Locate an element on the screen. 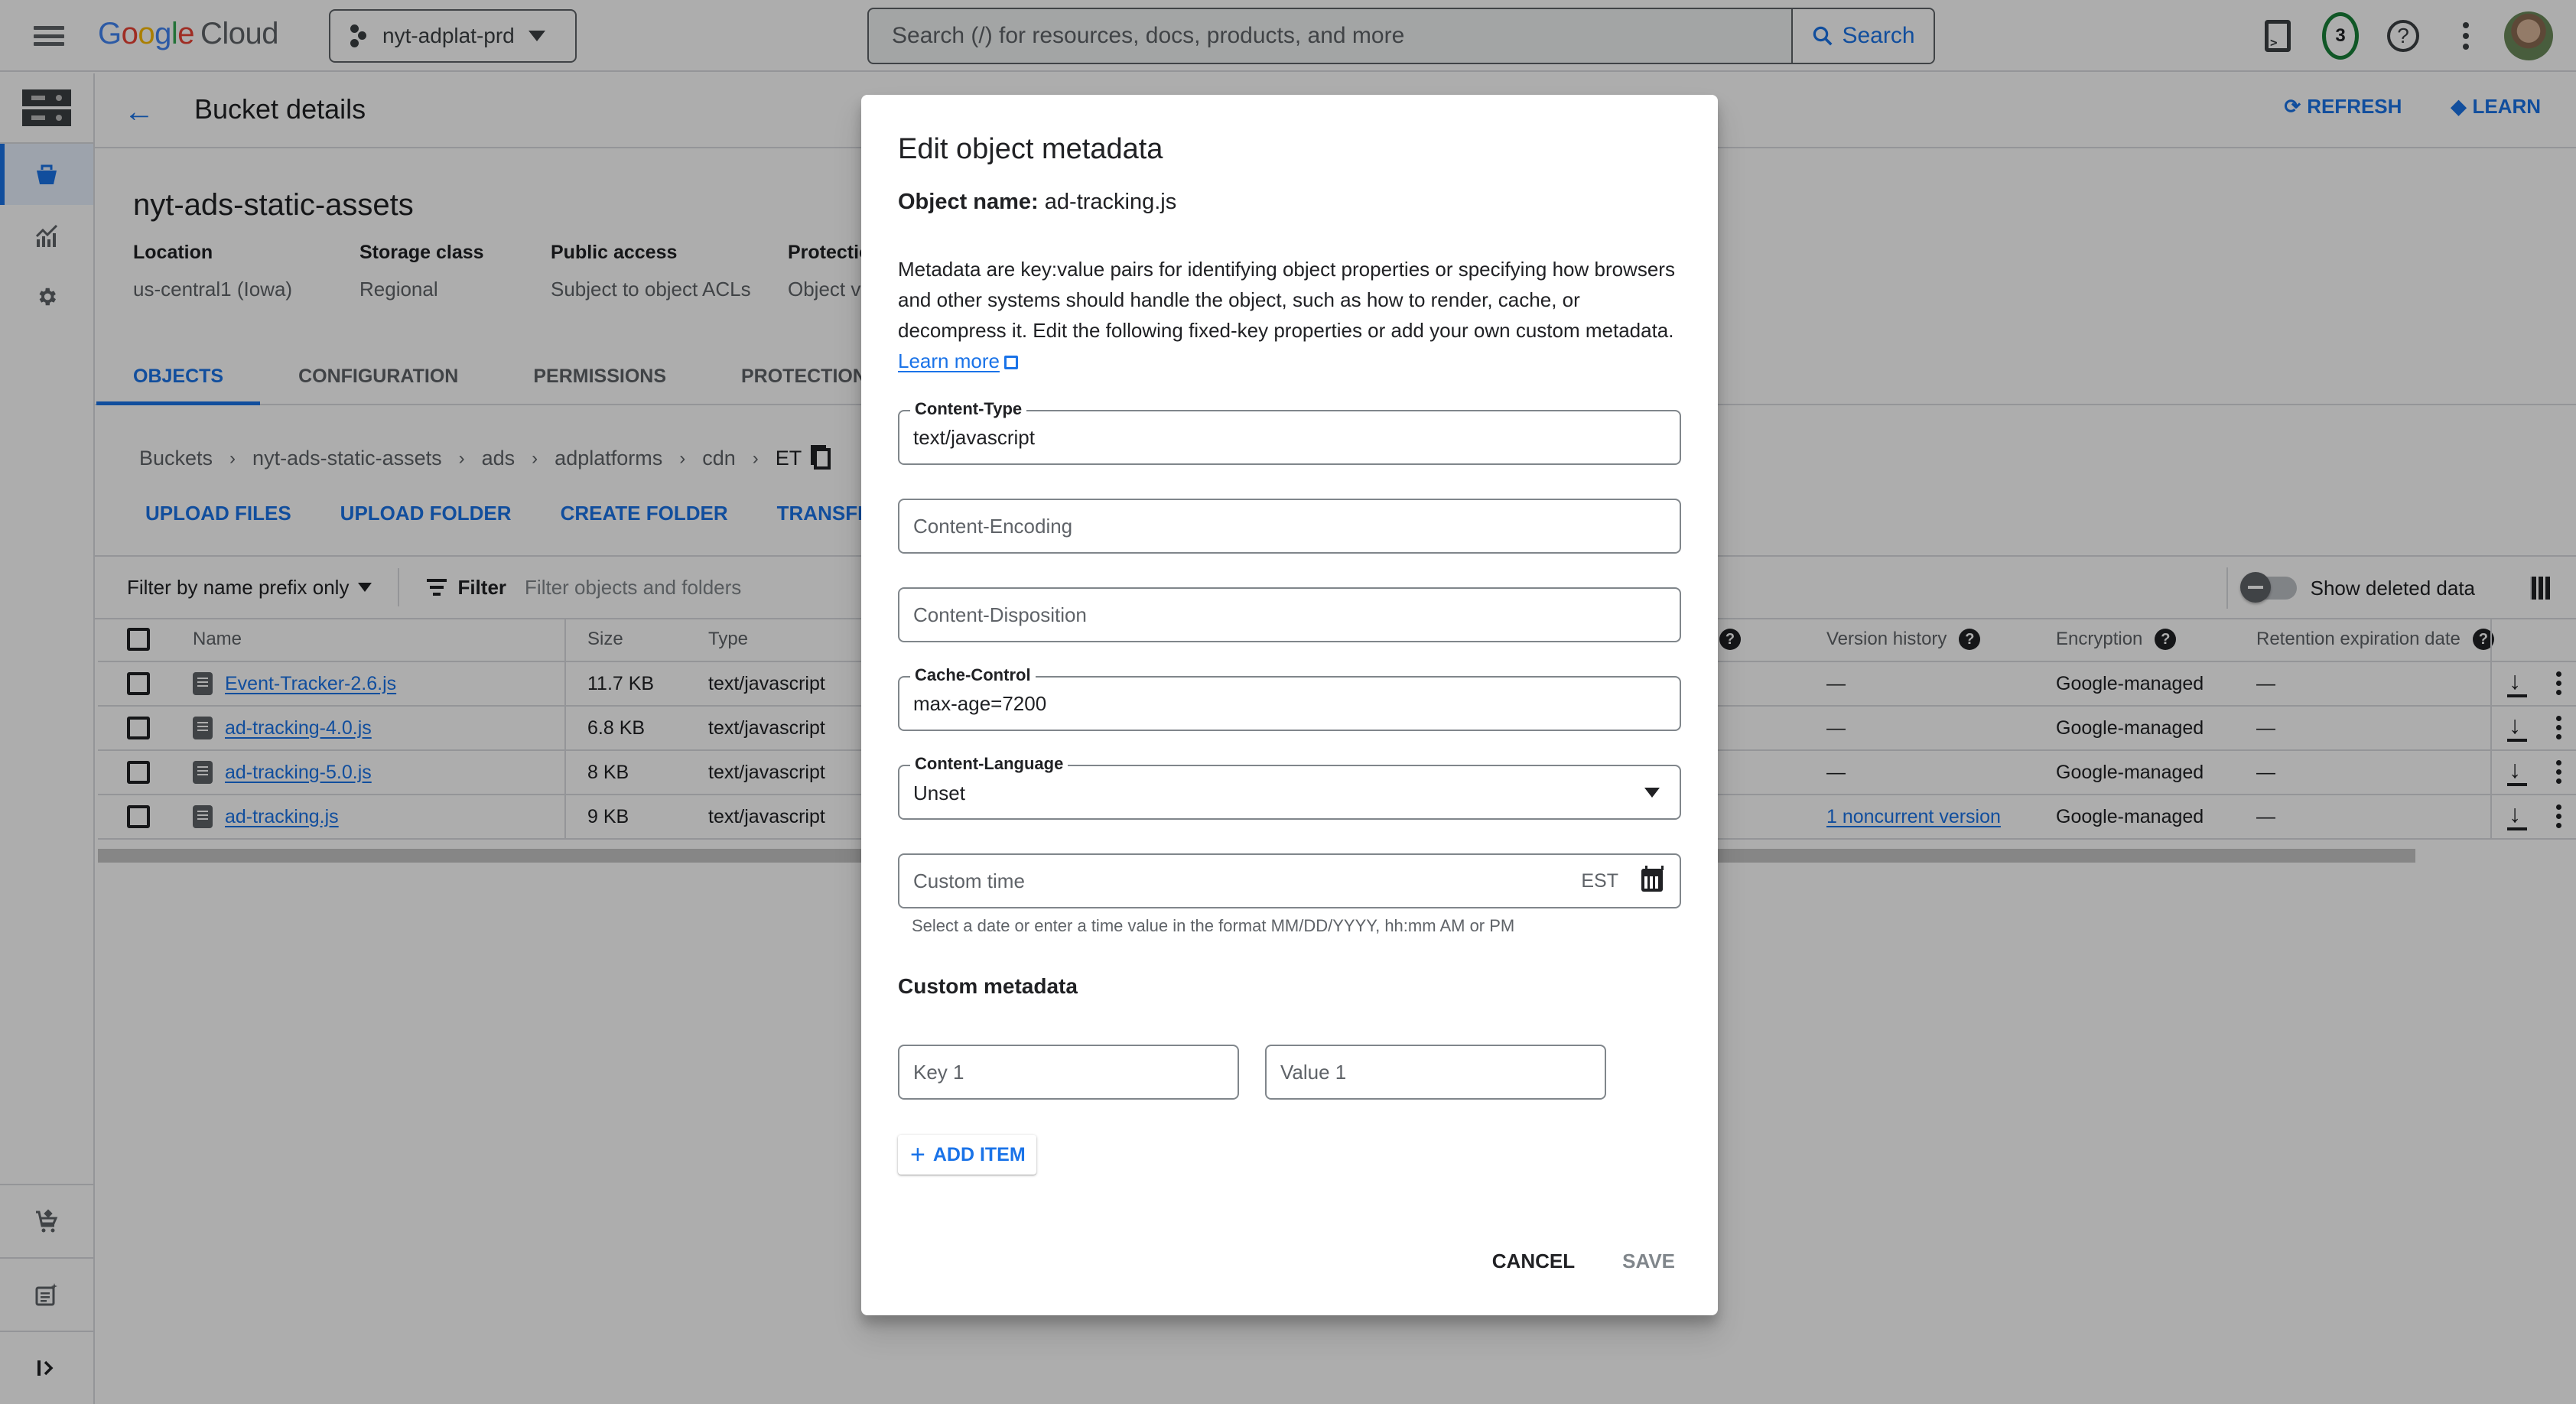  custom-time-field: EST is located at coordinates (1289, 880).